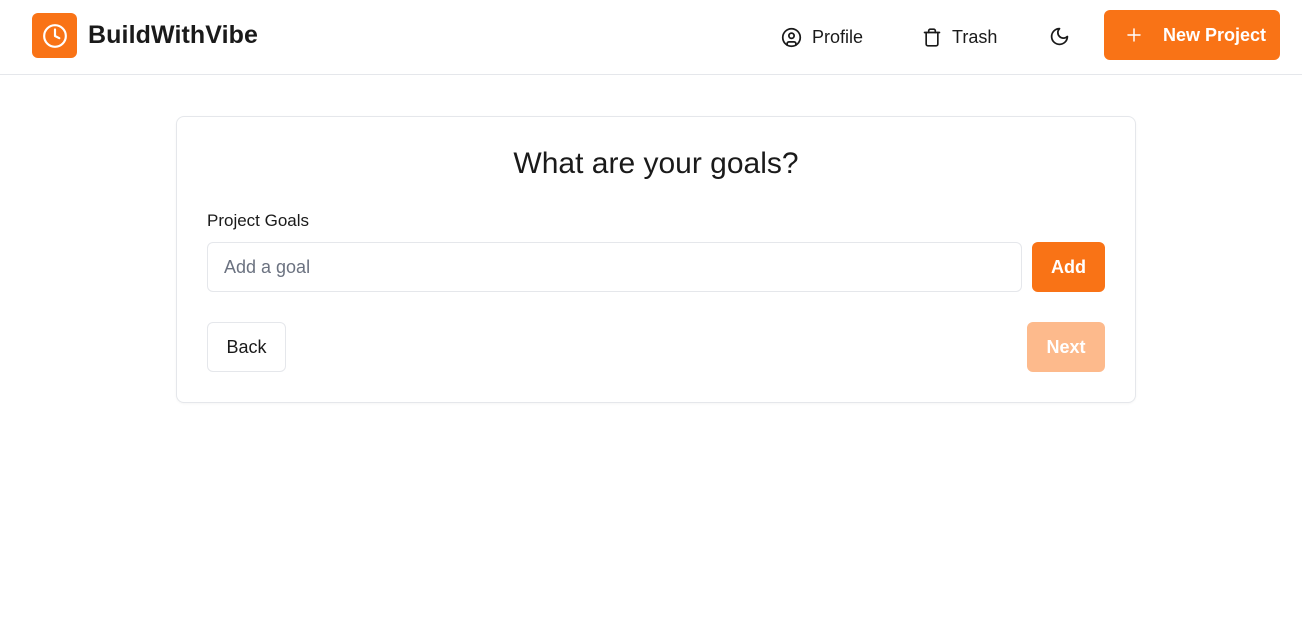  Describe the element at coordinates (1066, 347) in the screenshot. I see `next-button: Next` at that location.